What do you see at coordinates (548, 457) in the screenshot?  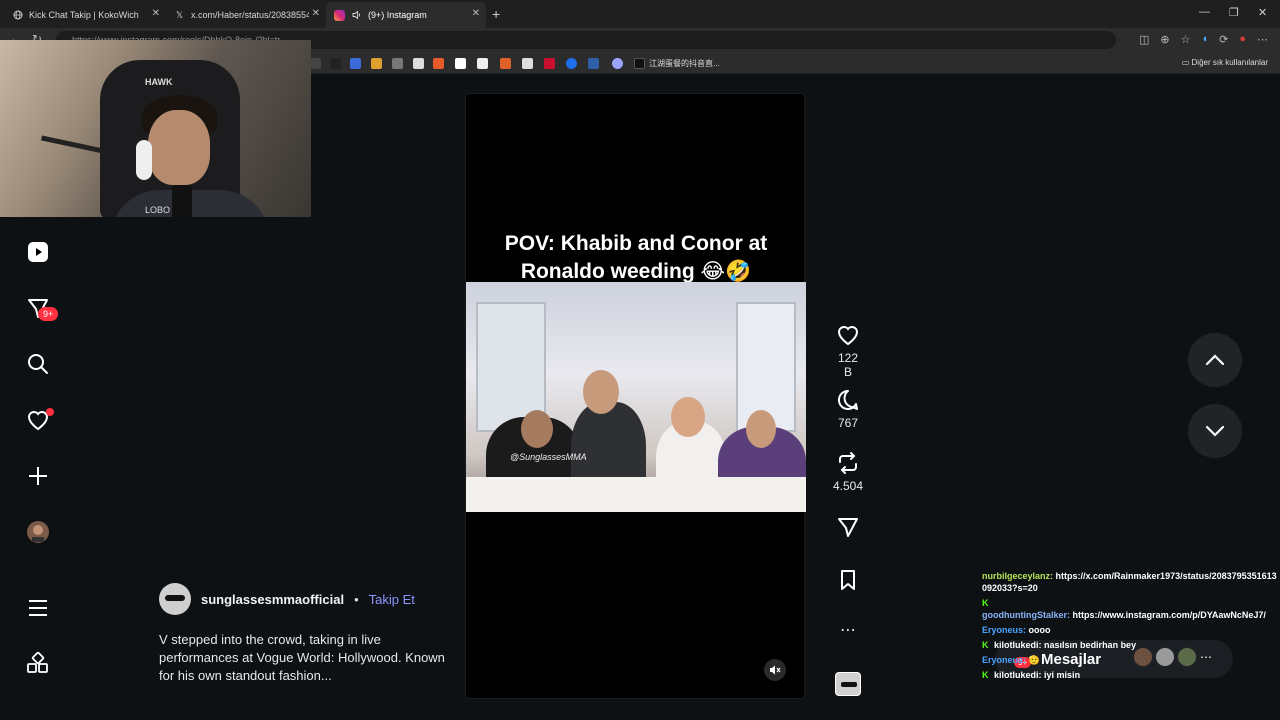 I see `video-watermark: @SunglassesMMA` at bounding box center [548, 457].